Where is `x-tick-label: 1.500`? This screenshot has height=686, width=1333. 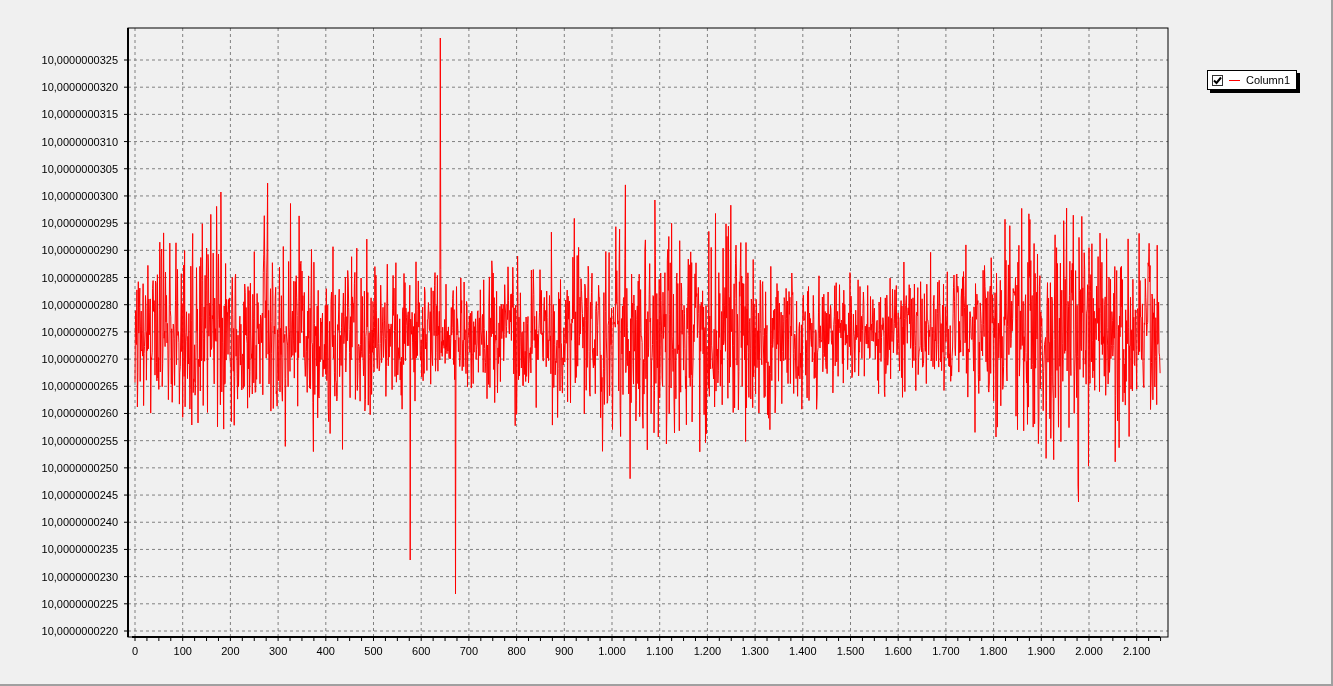 x-tick-label: 1.500 is located at coordinates (850, 651).